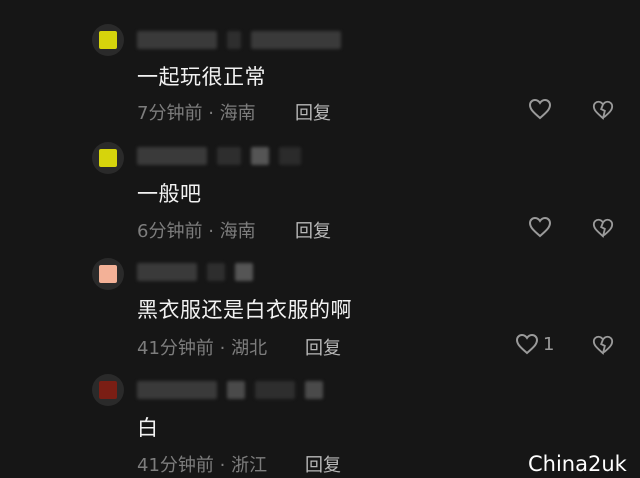 The image size is (640, 478). I want to click on comment-time: 6分钟前, so click(170, 231).